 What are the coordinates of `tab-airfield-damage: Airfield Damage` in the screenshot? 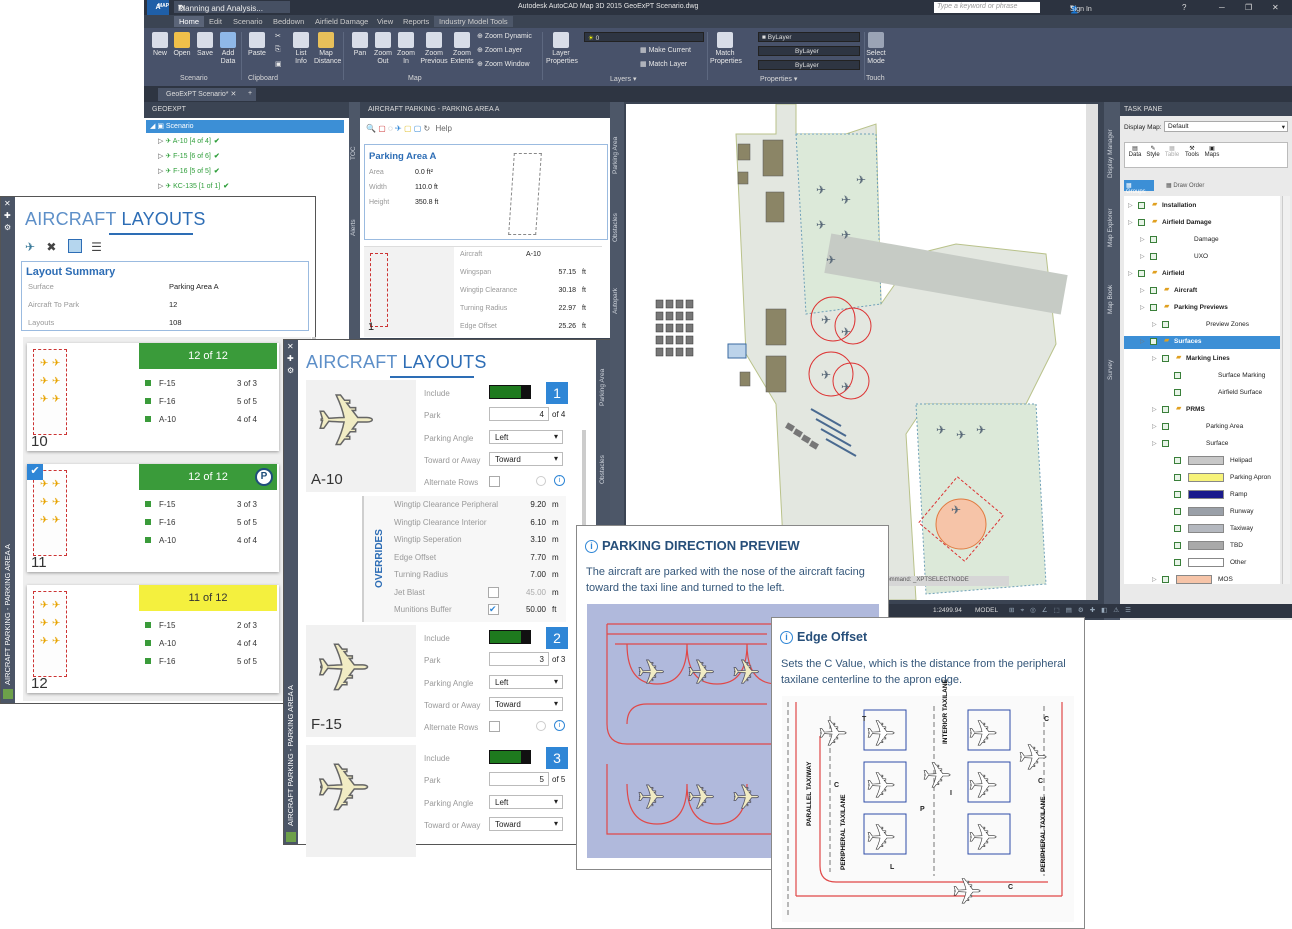 It's located at (341, 21).